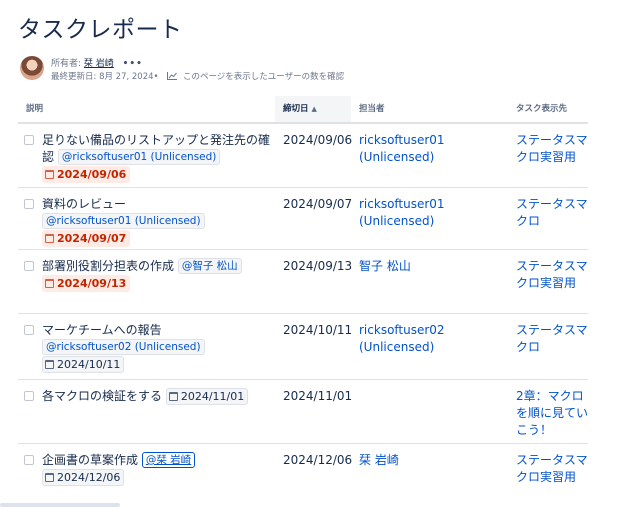 This screenshot has width=625, height=507. I want to click on user-mention: @智子 松山, so click(209, 266).